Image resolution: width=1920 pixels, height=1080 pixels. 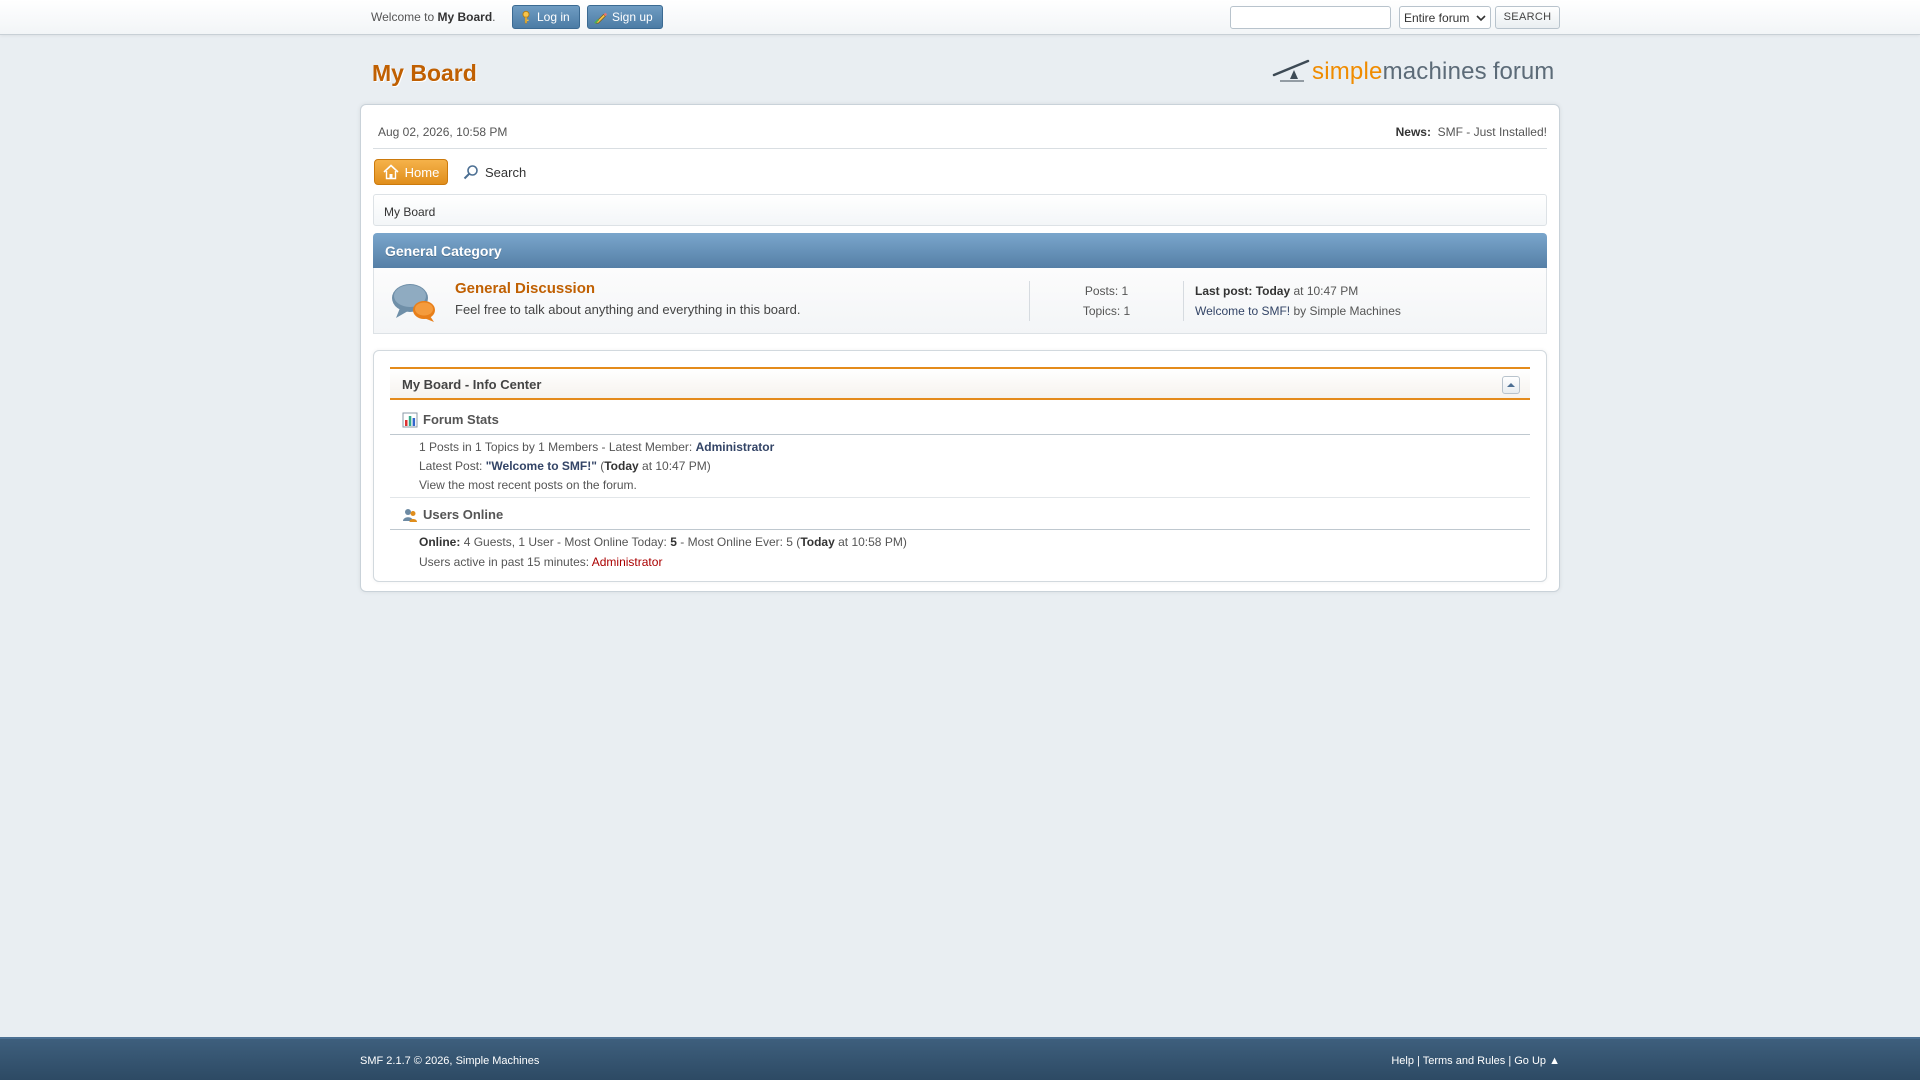 I want to click on online-ever-text: - Most Online Ever: 5 (, so click(x=740, y=542).